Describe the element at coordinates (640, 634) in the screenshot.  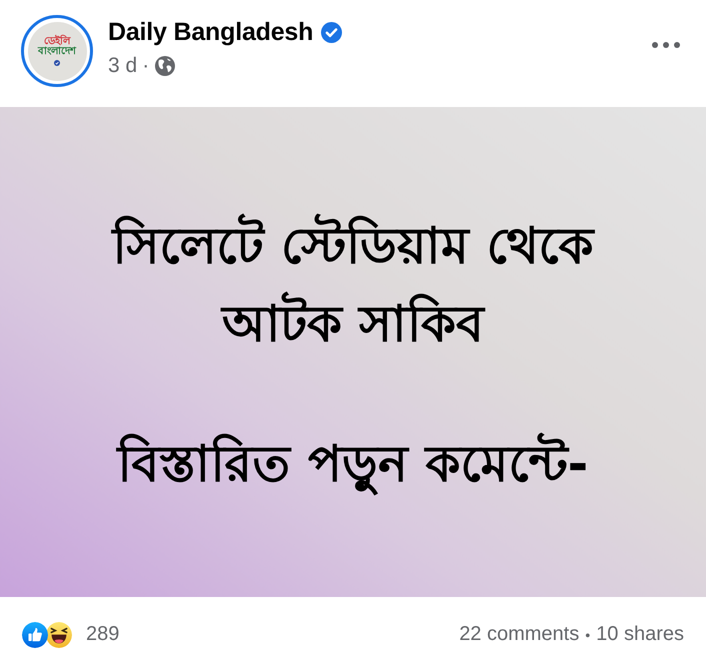
I see `shares-count: 10 shares` at that location.